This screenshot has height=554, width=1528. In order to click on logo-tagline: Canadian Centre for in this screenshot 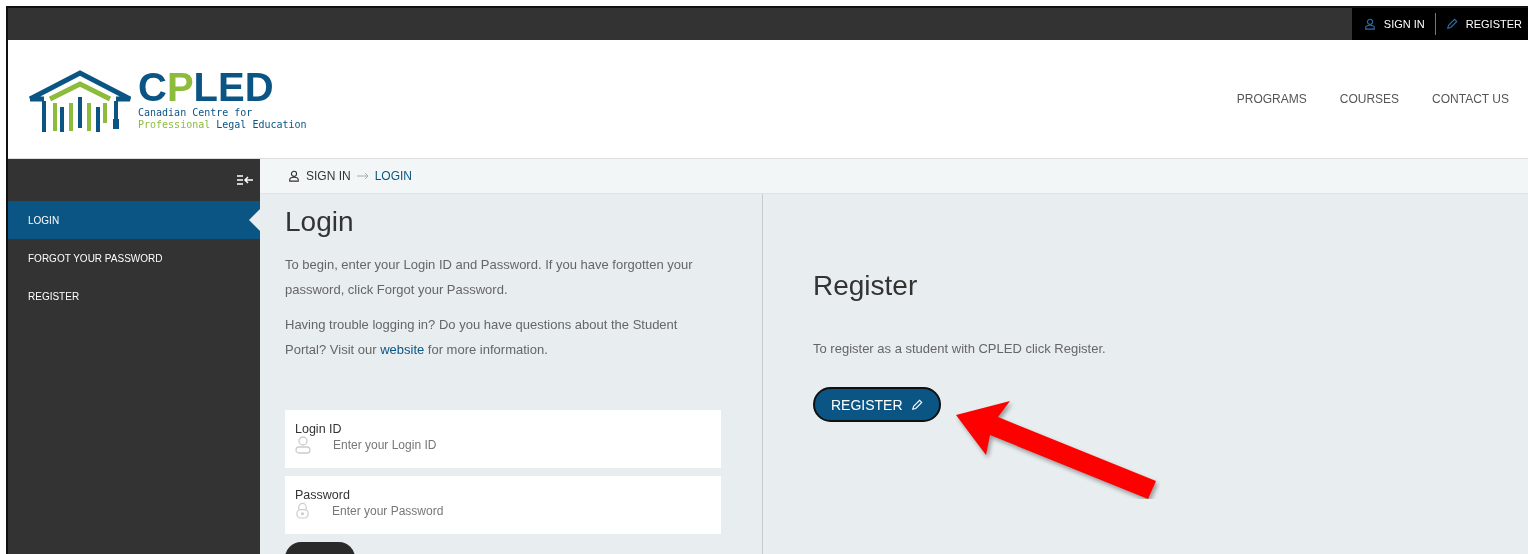, I will do `click(196, 113)`.